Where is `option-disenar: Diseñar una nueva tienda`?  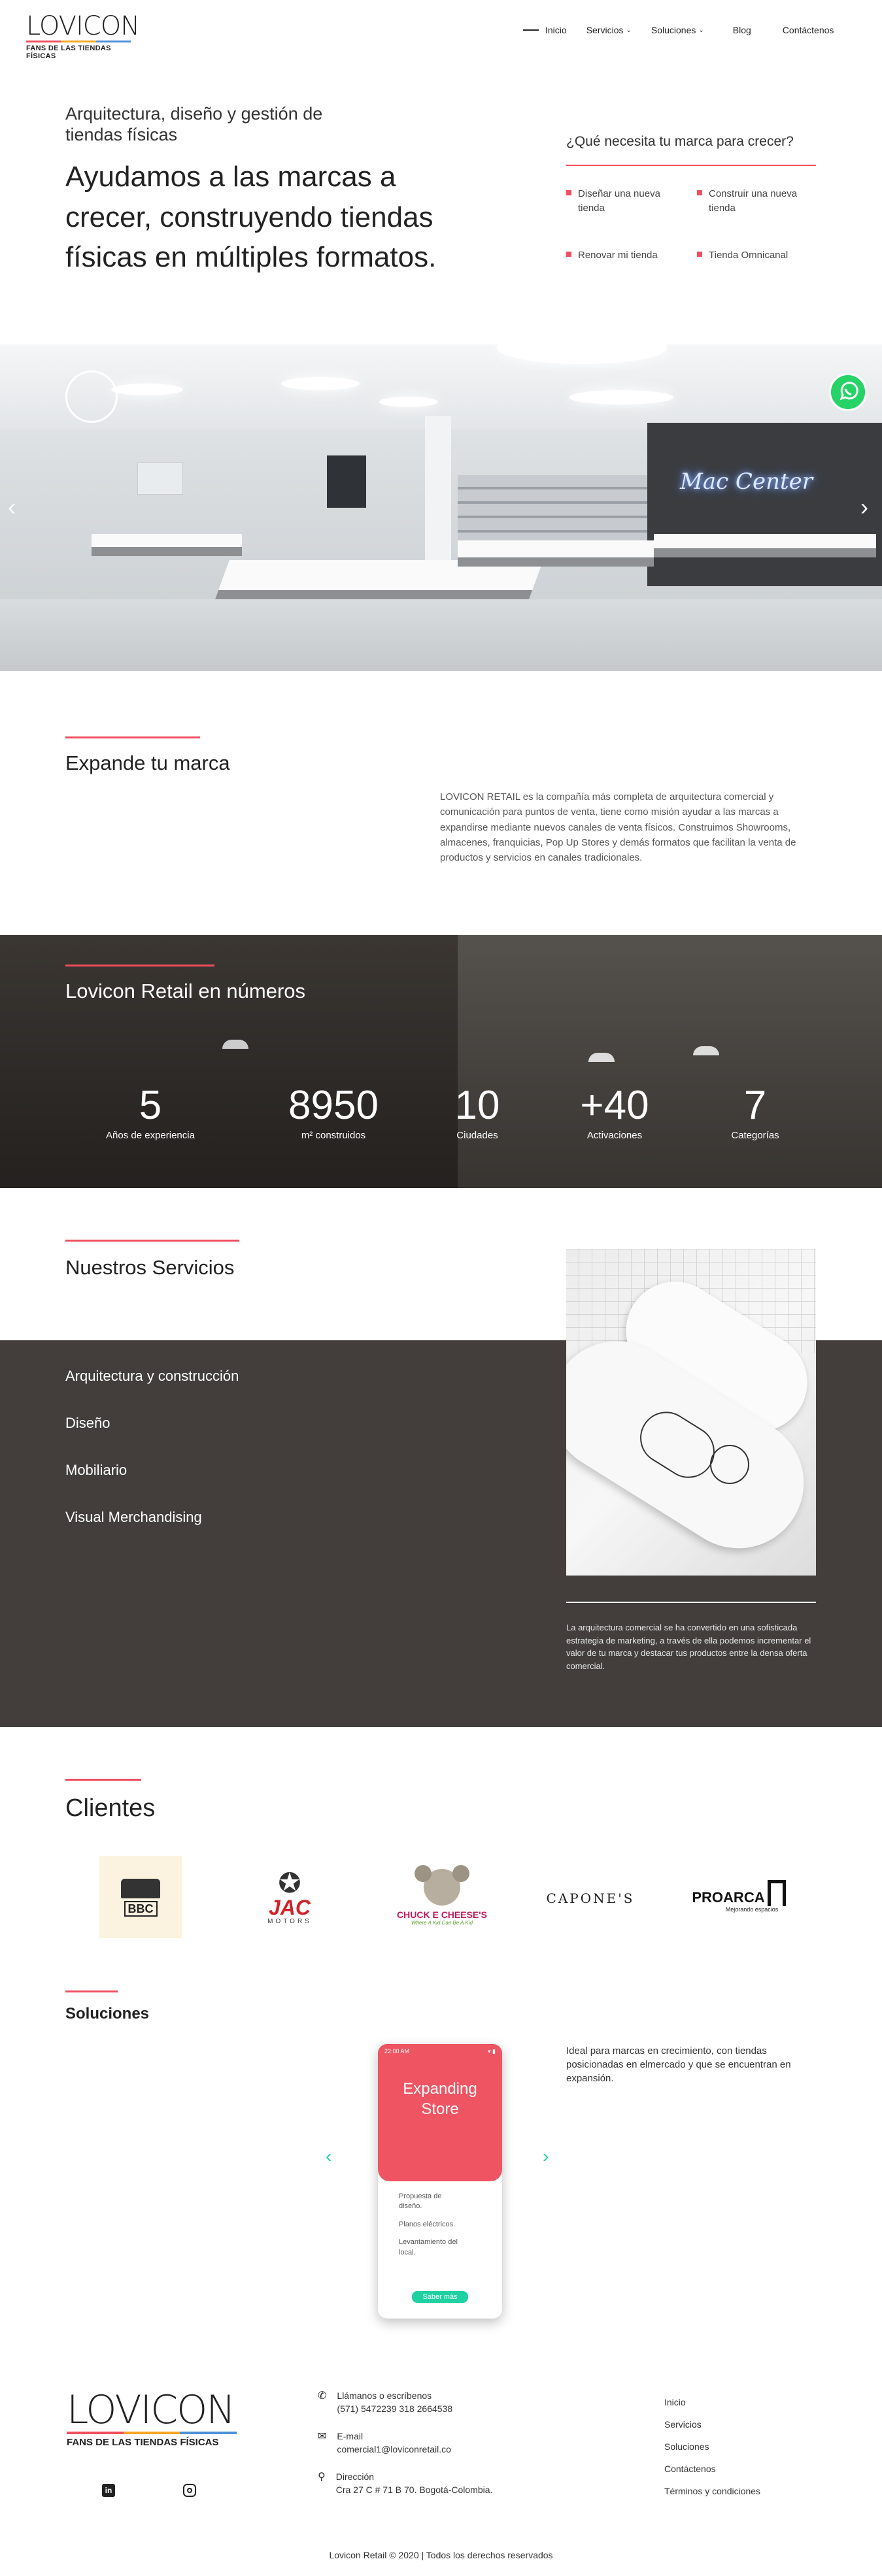
option-disenar: Diseñar una nueva tienda is located at coordinates (618, 201).